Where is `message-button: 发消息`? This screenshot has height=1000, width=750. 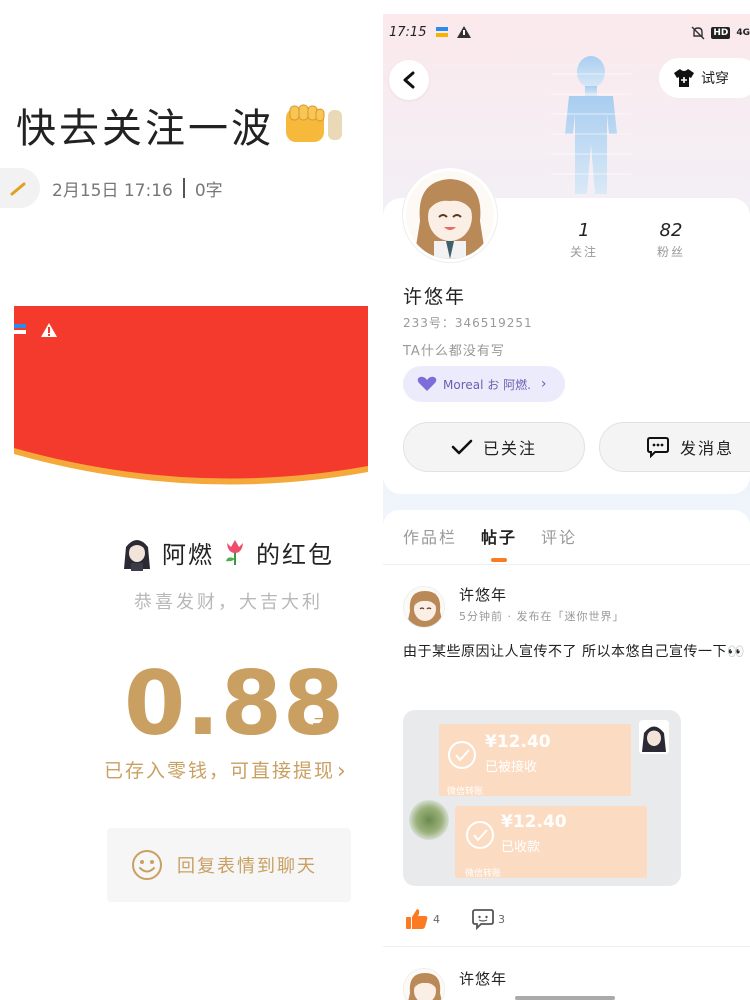 message-button: 发消息 is located at coordinates (674, 447).